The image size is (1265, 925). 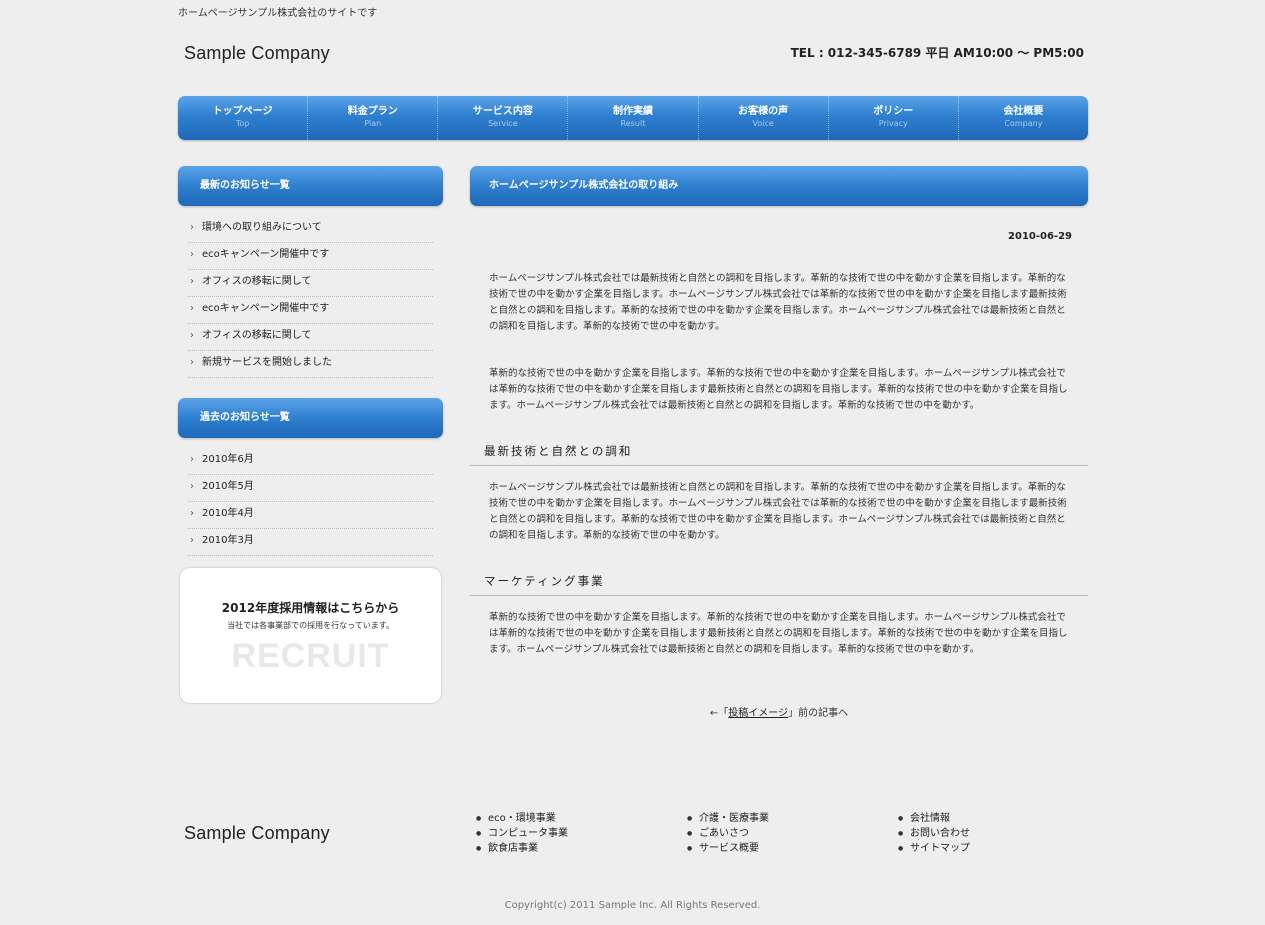 What do you see at coordinates (228, 486) in the screenshot?
I see `archive-link: 2010年5月` at bounding box center [228, 486].